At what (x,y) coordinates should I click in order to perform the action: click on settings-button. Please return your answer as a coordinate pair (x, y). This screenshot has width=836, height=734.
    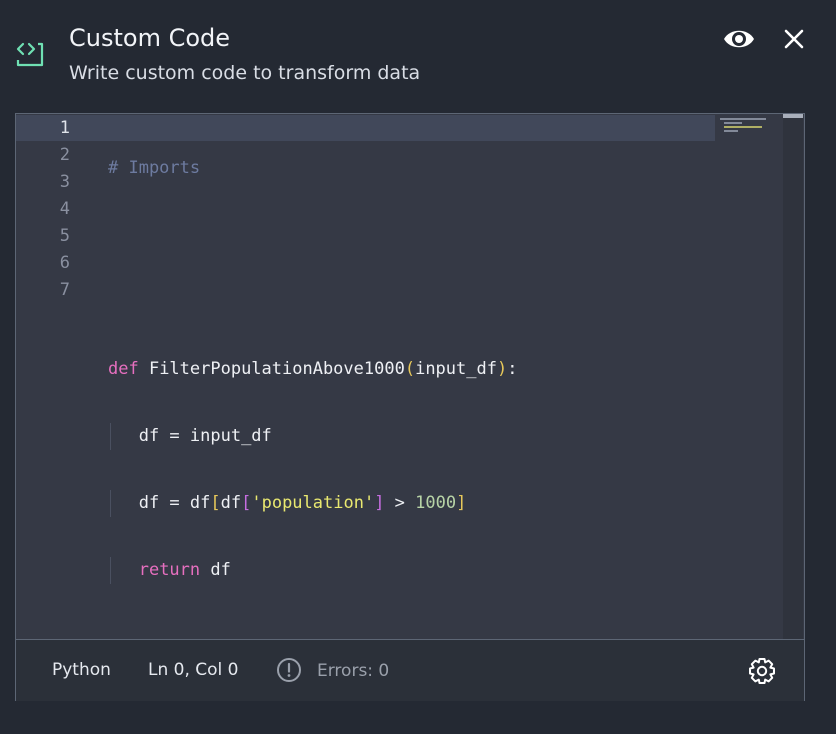
    Looking at the image, I should click on (762, 671).